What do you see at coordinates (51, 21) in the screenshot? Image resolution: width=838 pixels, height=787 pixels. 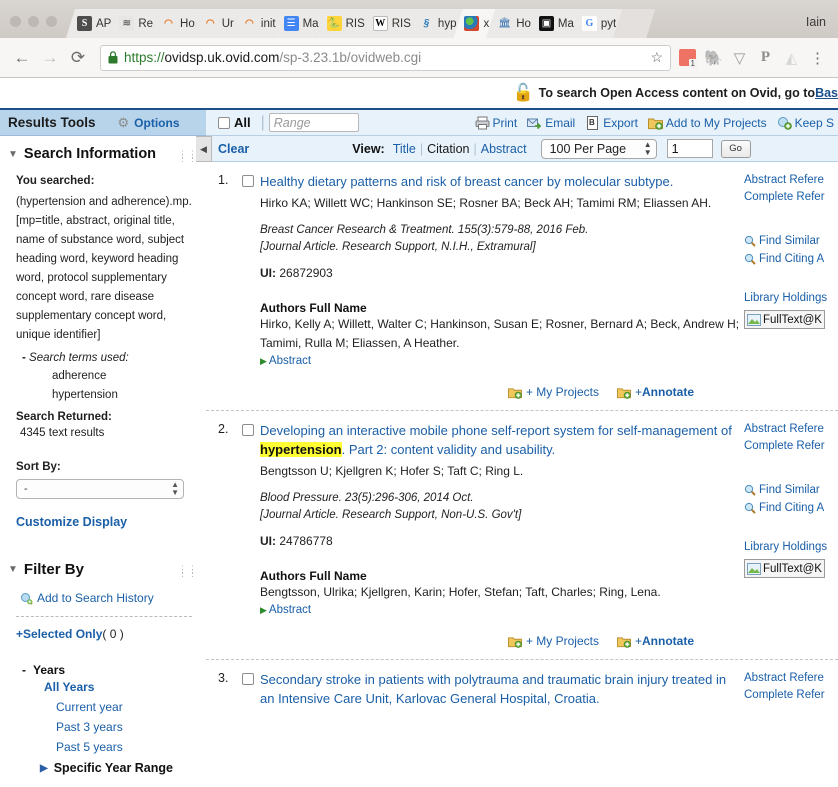 I see `window-maximize-button` at bounding box center [51, 21].